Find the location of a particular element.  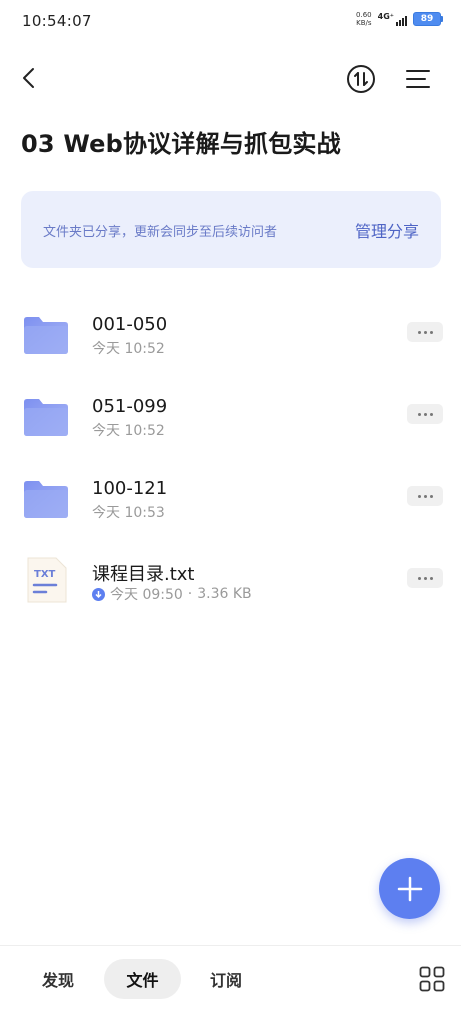

battery-level: 89 is located at coordinates (427, 19).